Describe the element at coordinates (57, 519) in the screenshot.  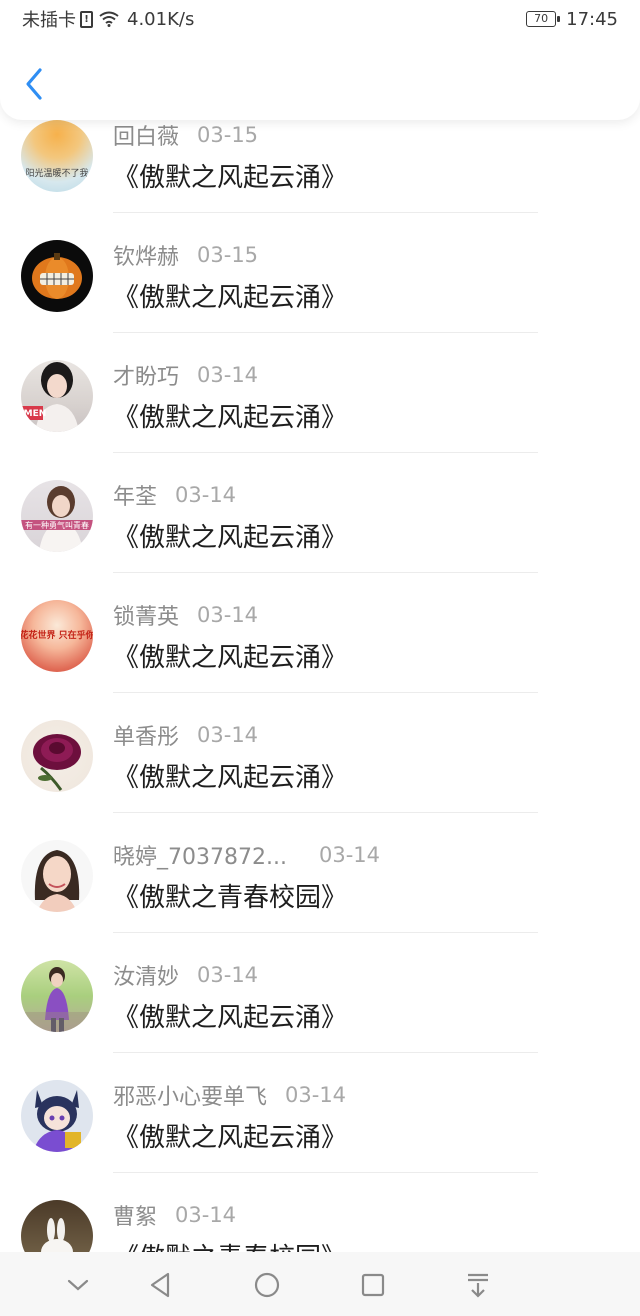
I see `avatar-image: 有一种勇气叫青春` at that location.